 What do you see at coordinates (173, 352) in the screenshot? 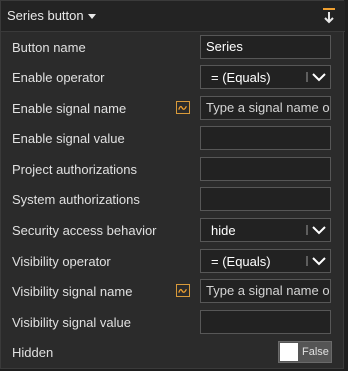
I see `row-hidden: Hidden False` at bounding box center [173, 352].